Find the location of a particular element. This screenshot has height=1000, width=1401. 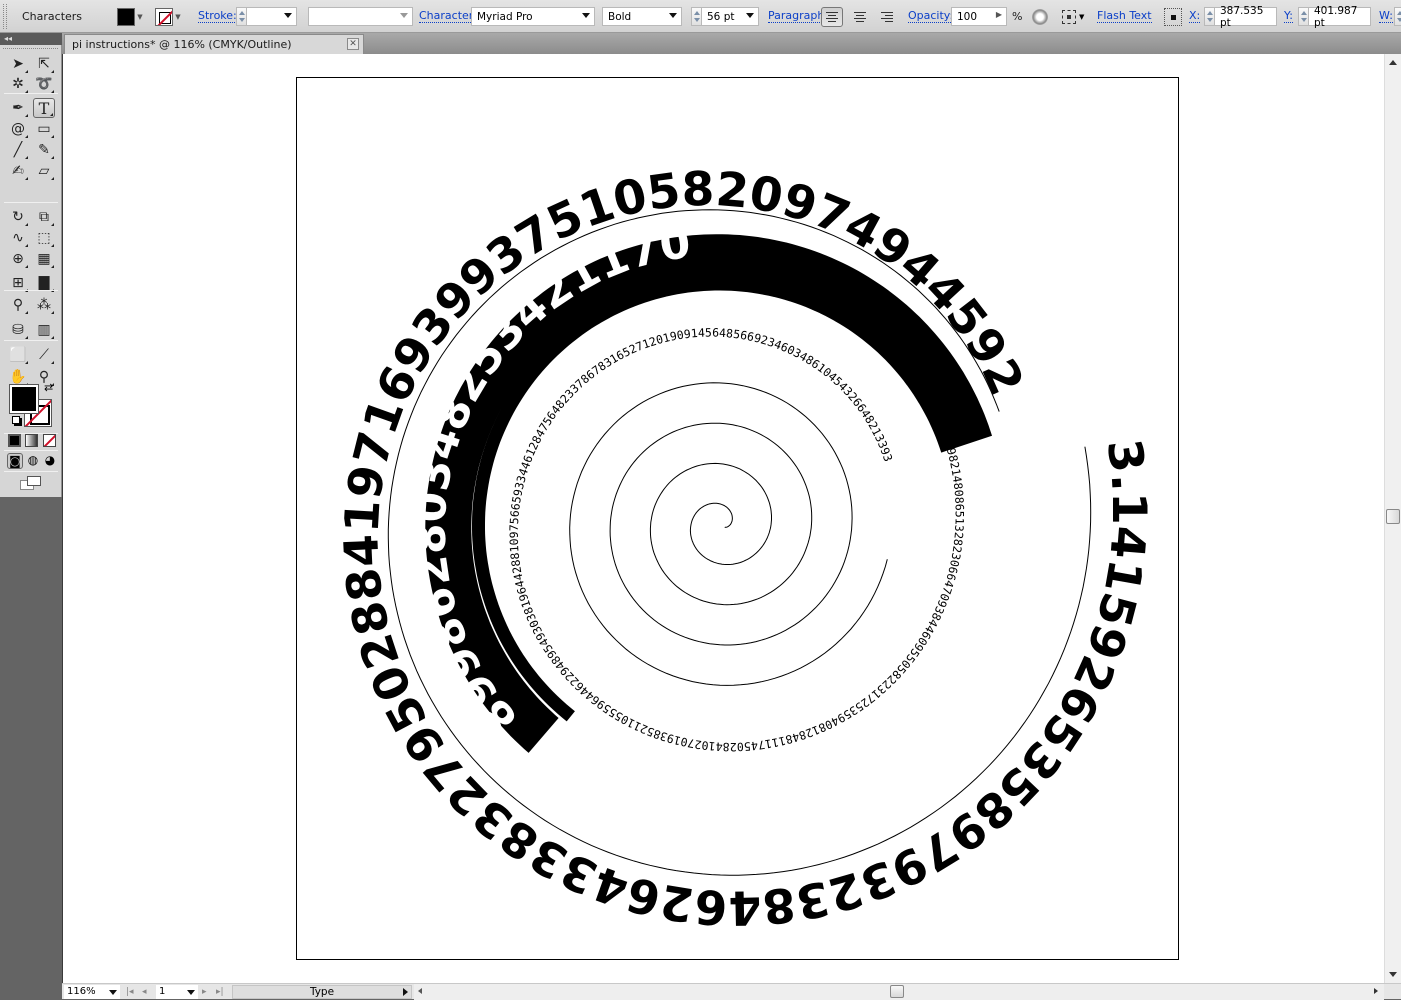

opacity-label: Opacity: is located at coordinates (931, 16).